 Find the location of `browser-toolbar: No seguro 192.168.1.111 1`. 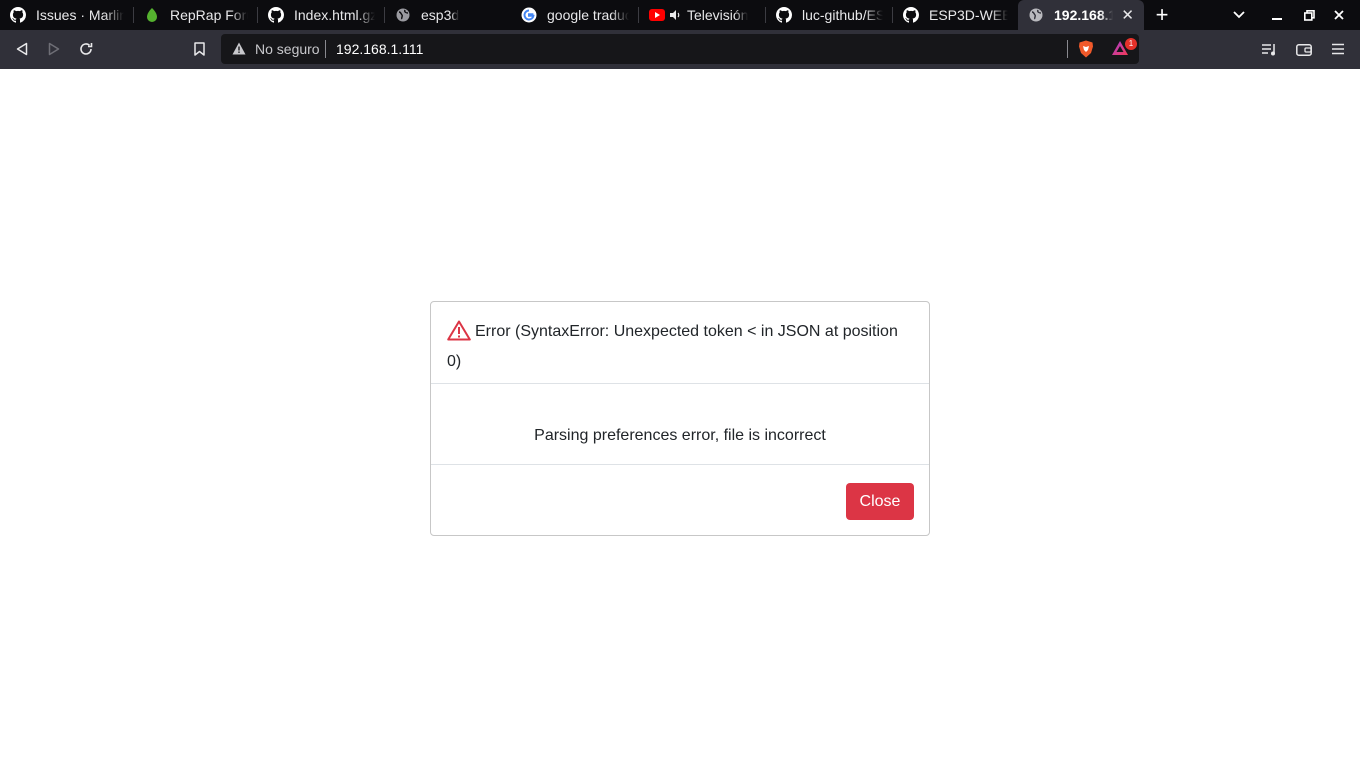

browser-toolbar: No seguro 192.168.1.111 1 is located at coordinates (680, 49).